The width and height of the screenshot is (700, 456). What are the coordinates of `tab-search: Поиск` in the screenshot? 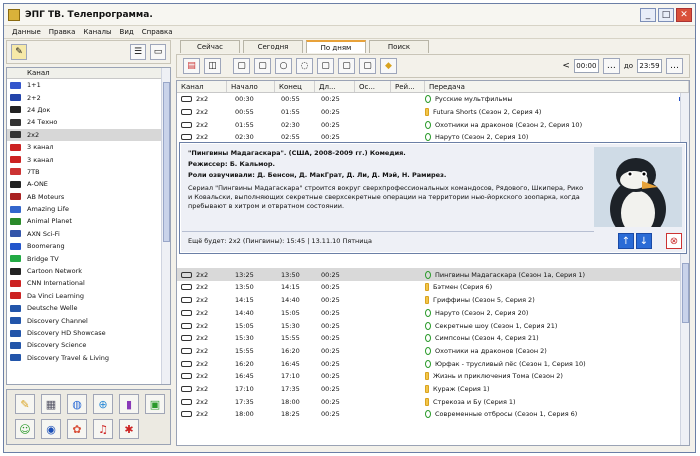 It's located at (399, 46).